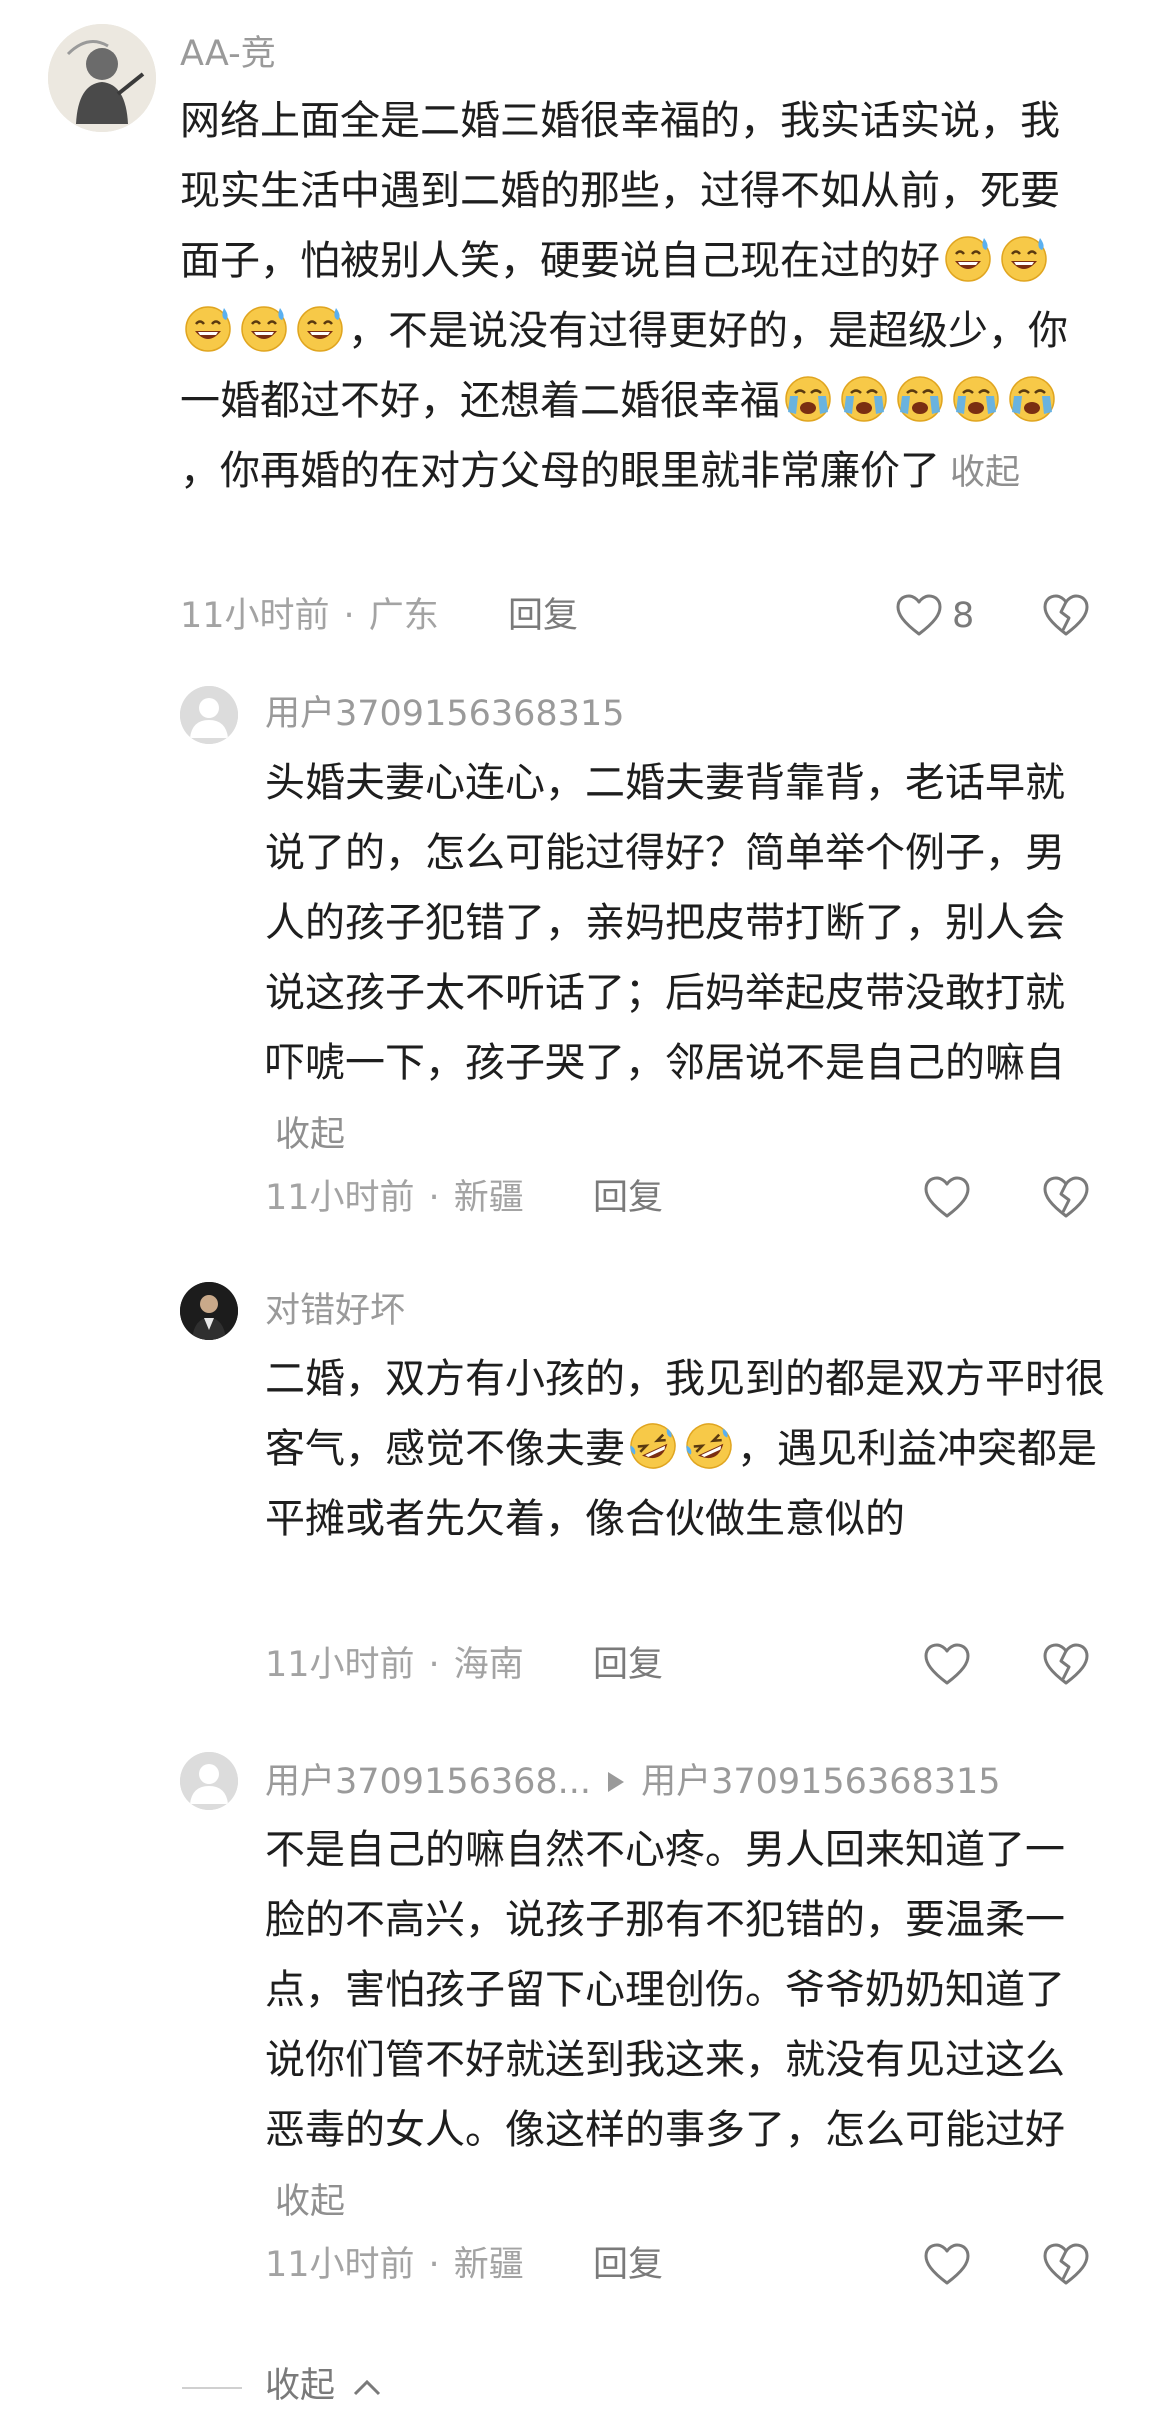 The image size is (1152, 2431). What do you see at coordinates (560, 471) in the screenshot?
I see `comment-text-part: ，你再婚的在对方父母的眼里就非常廉价了` at bounding box center [560, 471].